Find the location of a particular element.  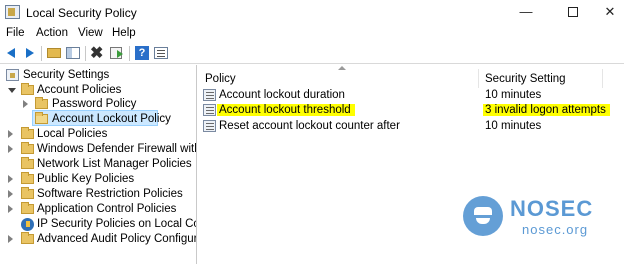

toolbar: ✖ ? is located at coordinates (312, 53).